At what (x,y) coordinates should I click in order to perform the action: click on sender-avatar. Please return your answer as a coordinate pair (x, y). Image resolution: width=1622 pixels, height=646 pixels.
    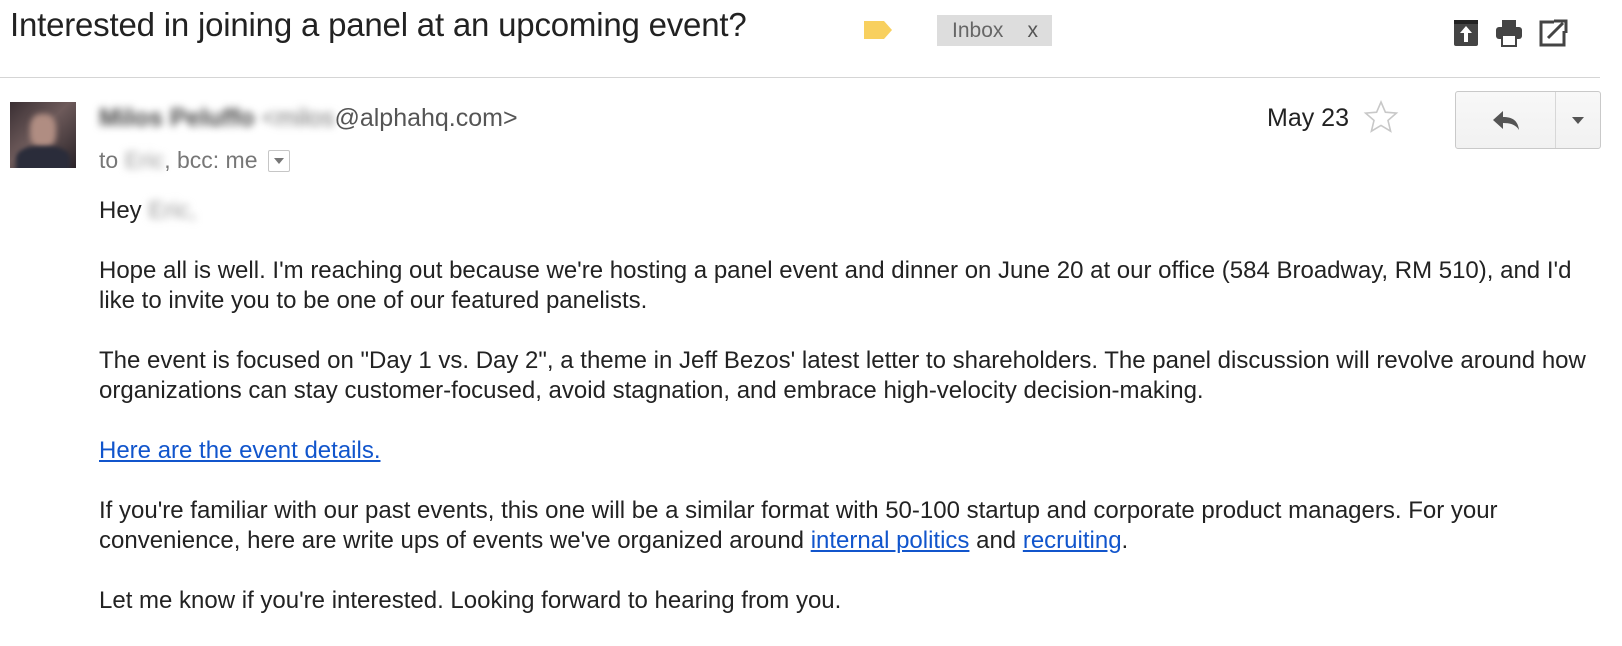
    Looking at the image, I should click on (43, 135).